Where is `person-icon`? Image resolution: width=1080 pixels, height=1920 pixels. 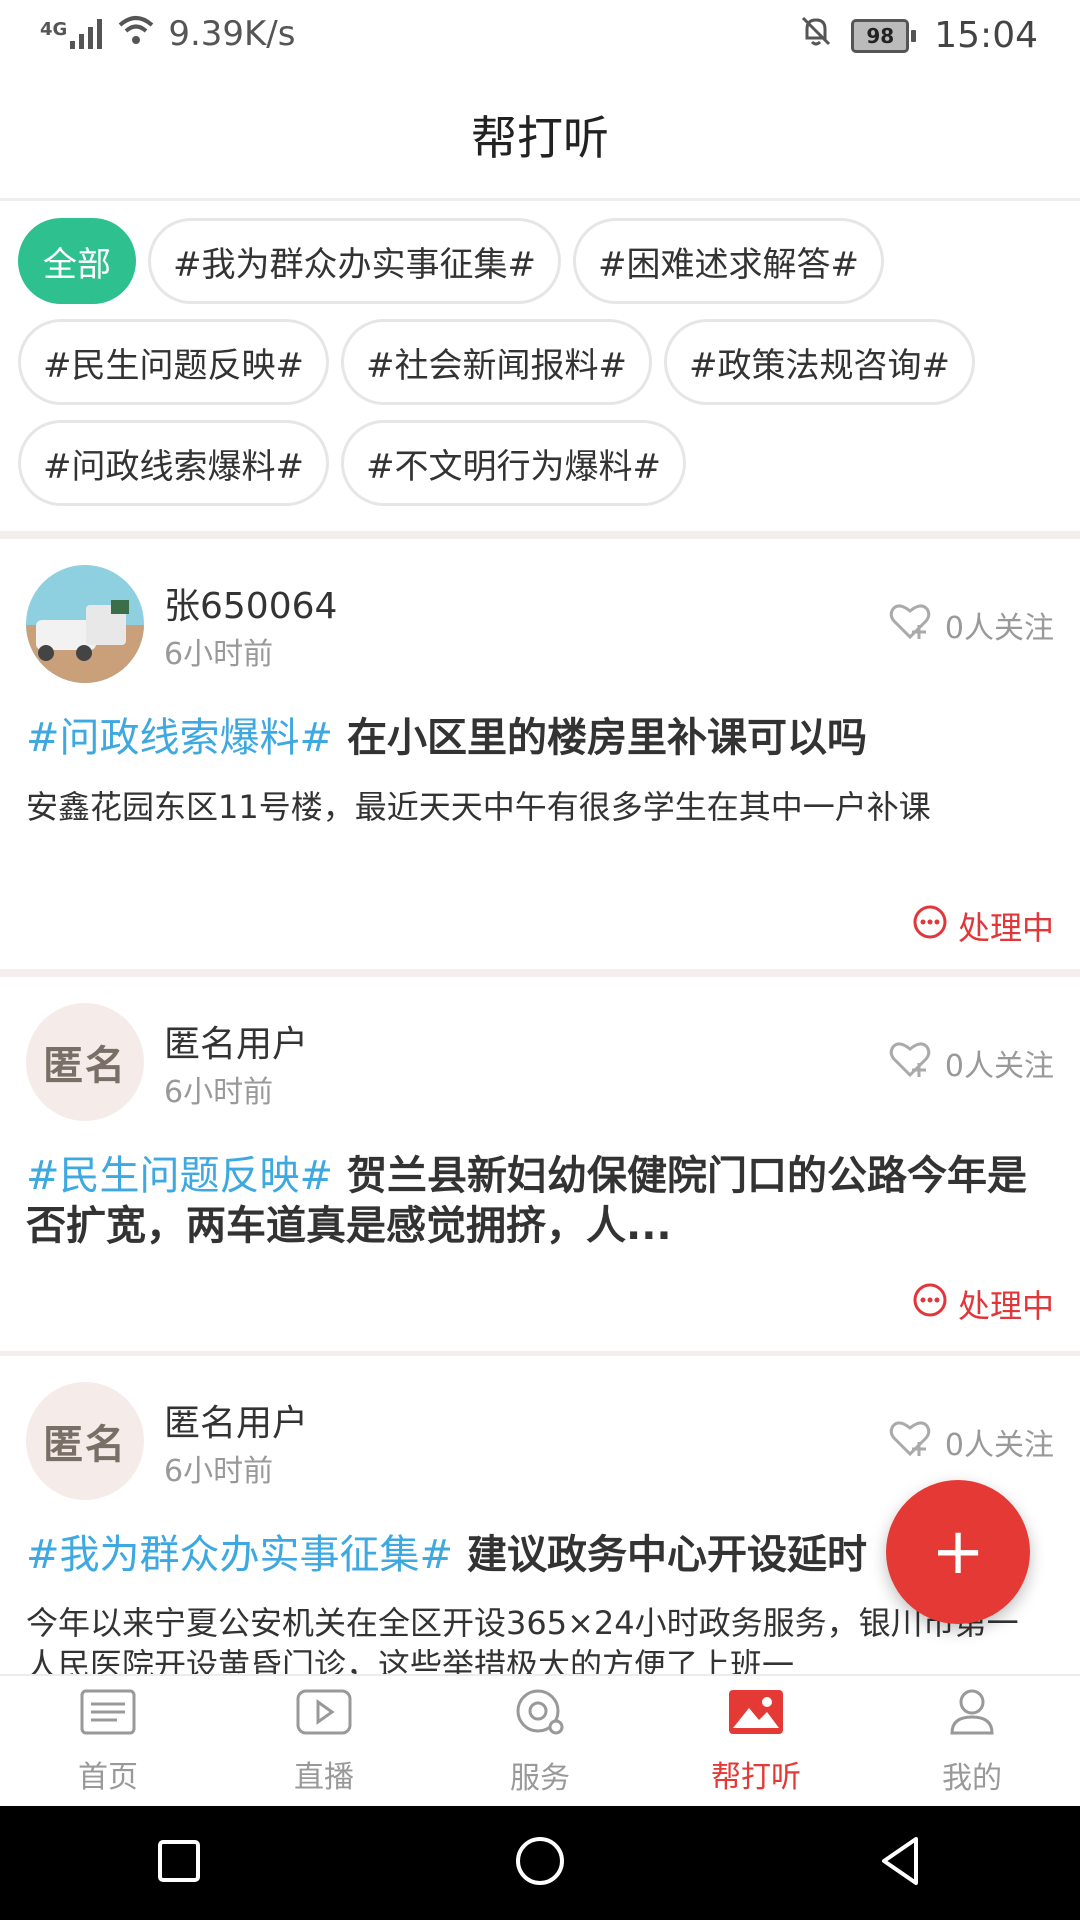 person-icon is located at coordinates (972, 1716).